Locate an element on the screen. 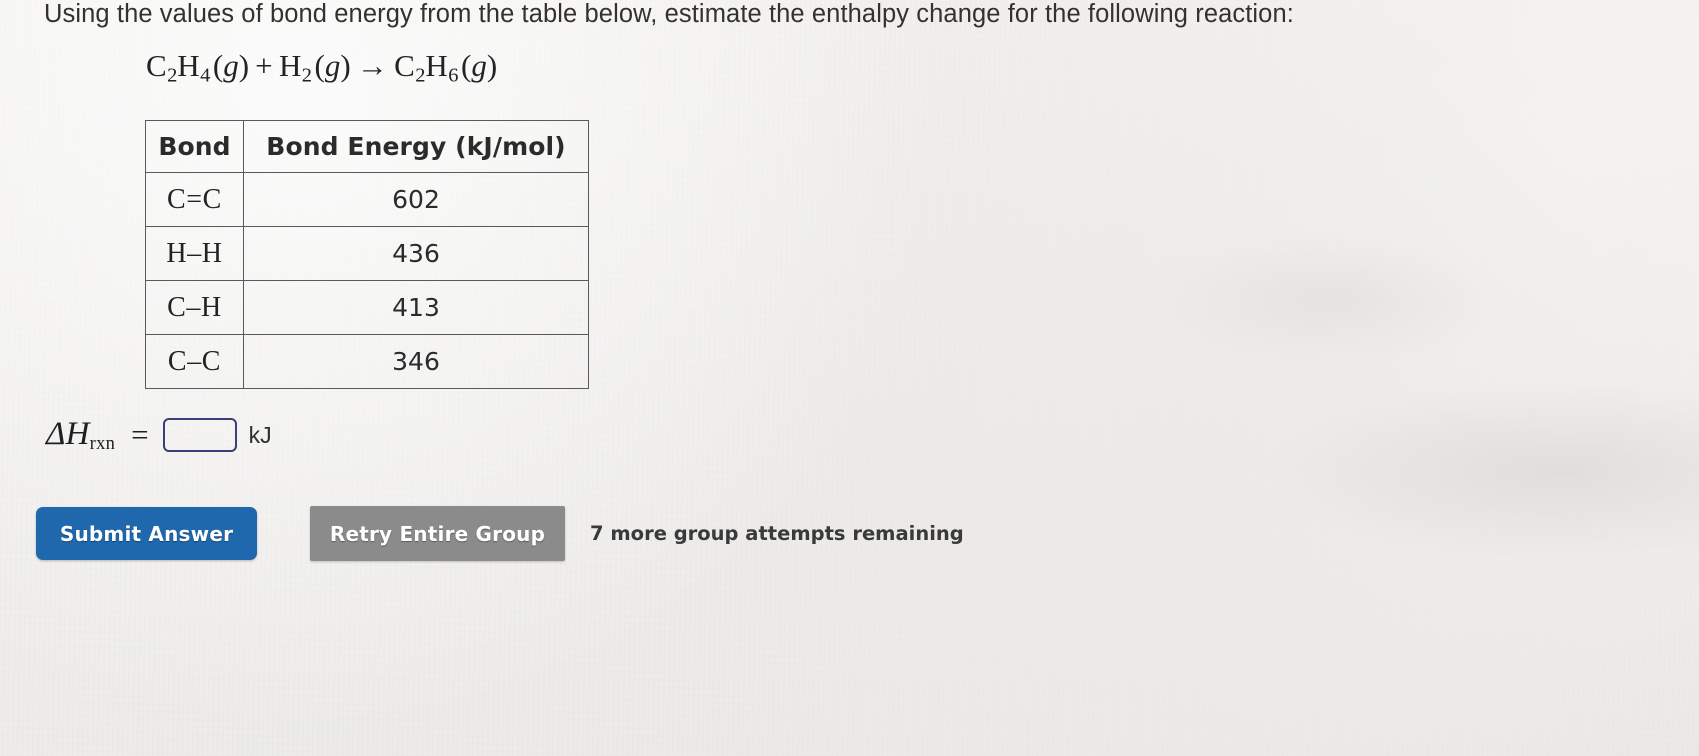 This screenshot has width=1699, height=756. table-body: C=C 602 H–H 436 C–H 413 C–C 346 is located at coordinates (367, 280).